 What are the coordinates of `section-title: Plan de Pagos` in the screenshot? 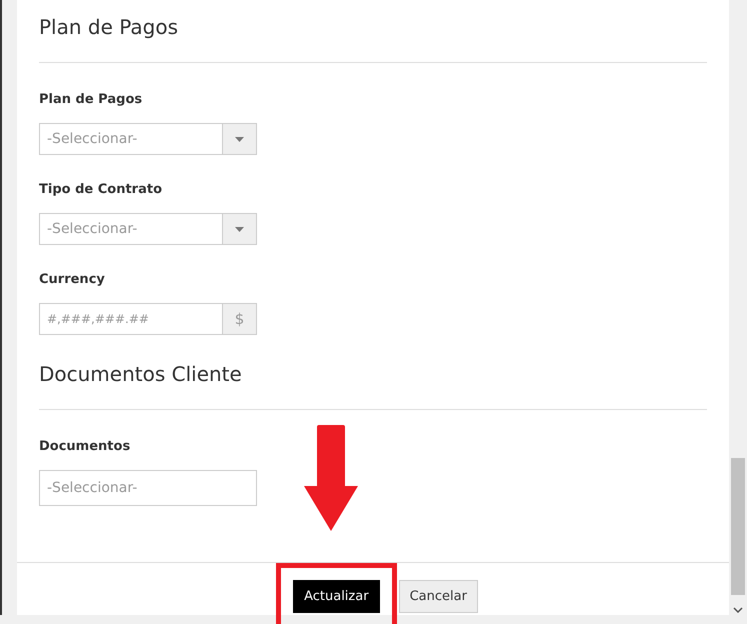 It's located at (108, 27).